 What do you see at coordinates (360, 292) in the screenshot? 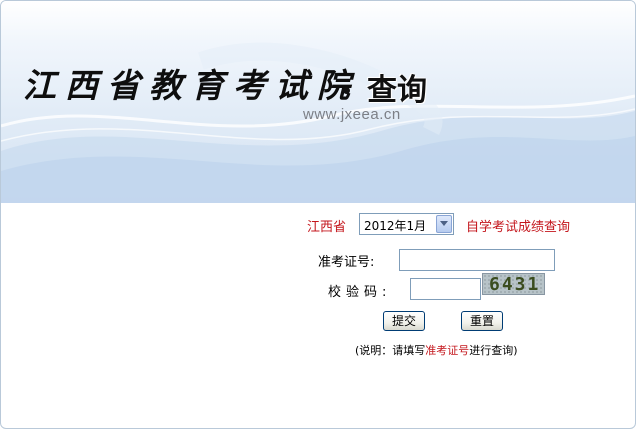
I see `verification-code-label: 校验码:` at bounding box center [360, 292].